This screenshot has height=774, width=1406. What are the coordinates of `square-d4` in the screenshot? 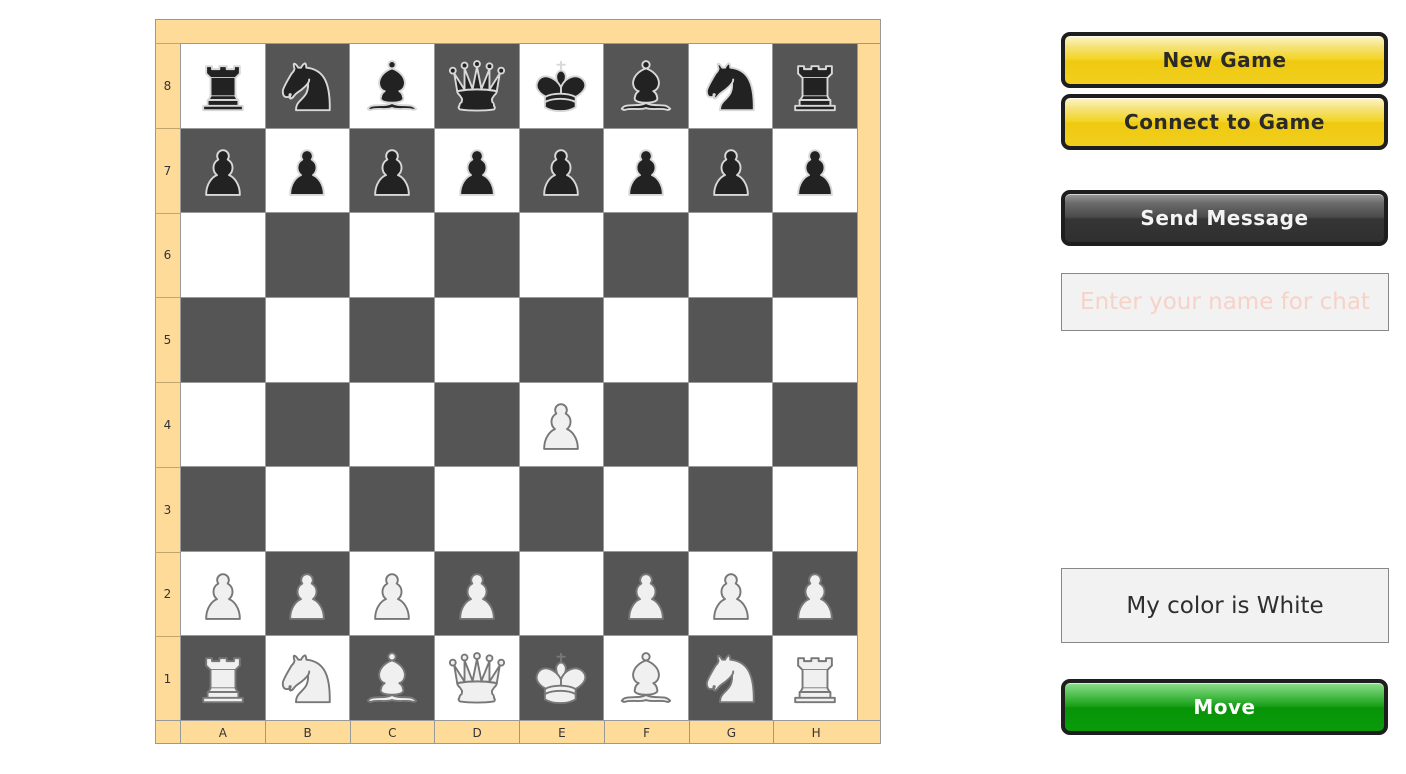 It's located at (477, 425).